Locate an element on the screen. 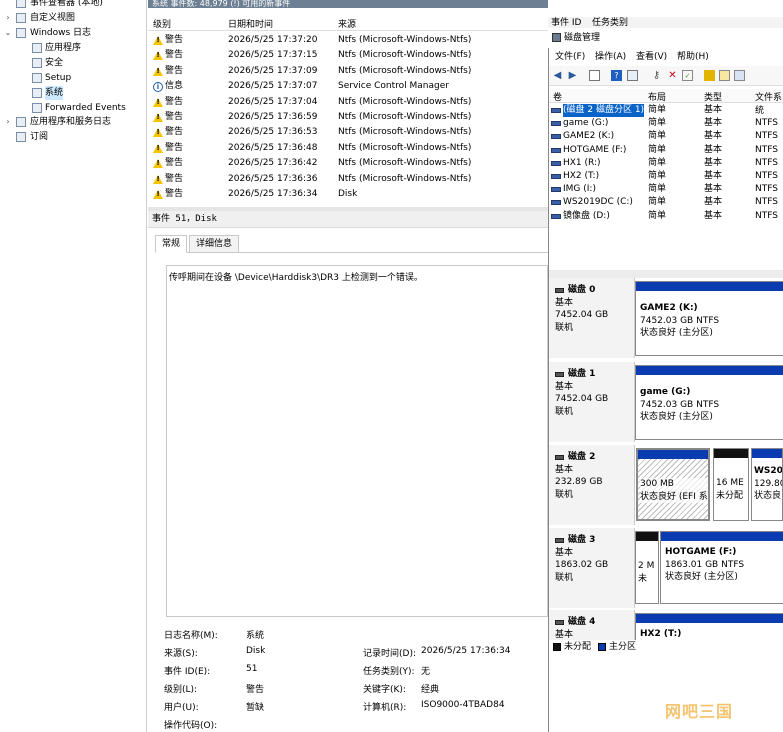  partition-hx2-t: HX2 (T:) is located at coordinates (709, 626).